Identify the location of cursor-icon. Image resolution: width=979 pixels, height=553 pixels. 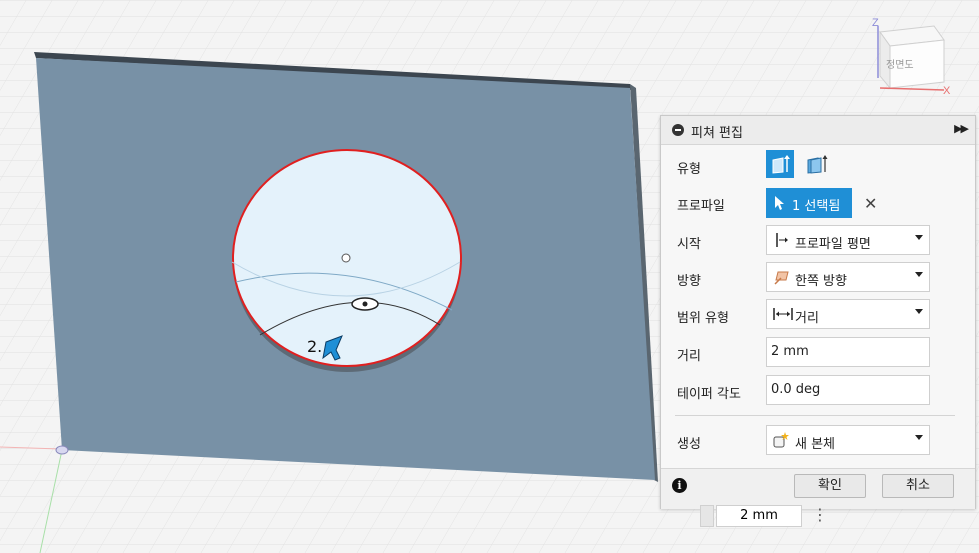
(779, 203).